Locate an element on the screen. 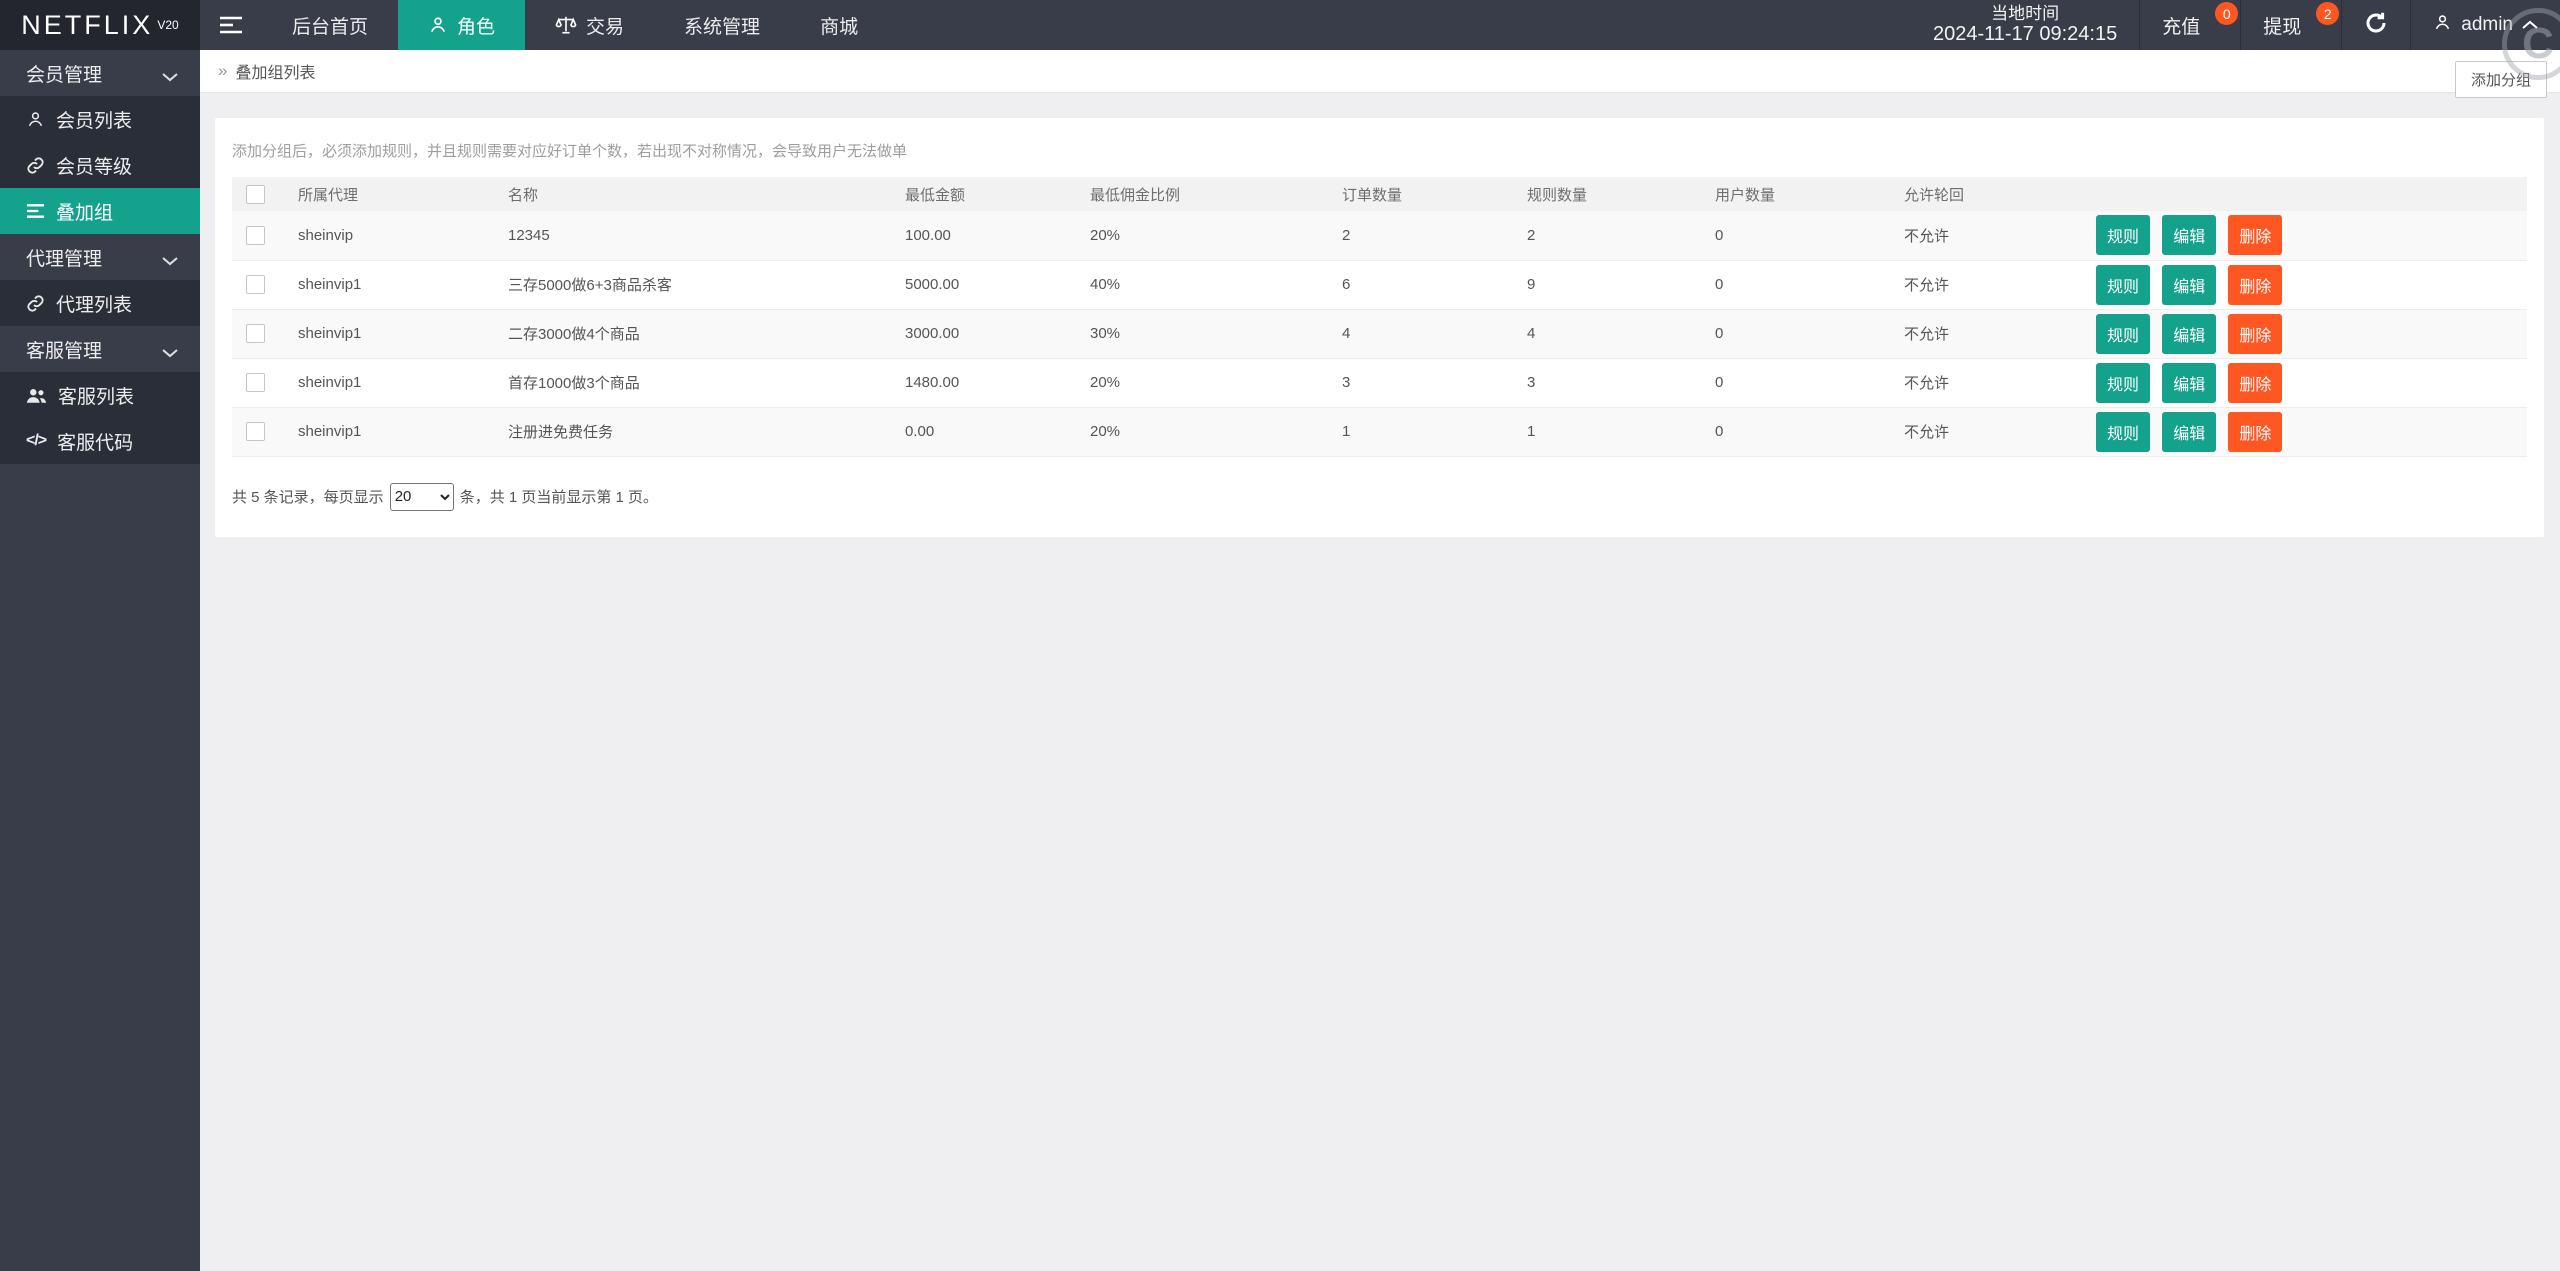  nav-tab-system: 系统管理 is located at coordinates (722, 25).